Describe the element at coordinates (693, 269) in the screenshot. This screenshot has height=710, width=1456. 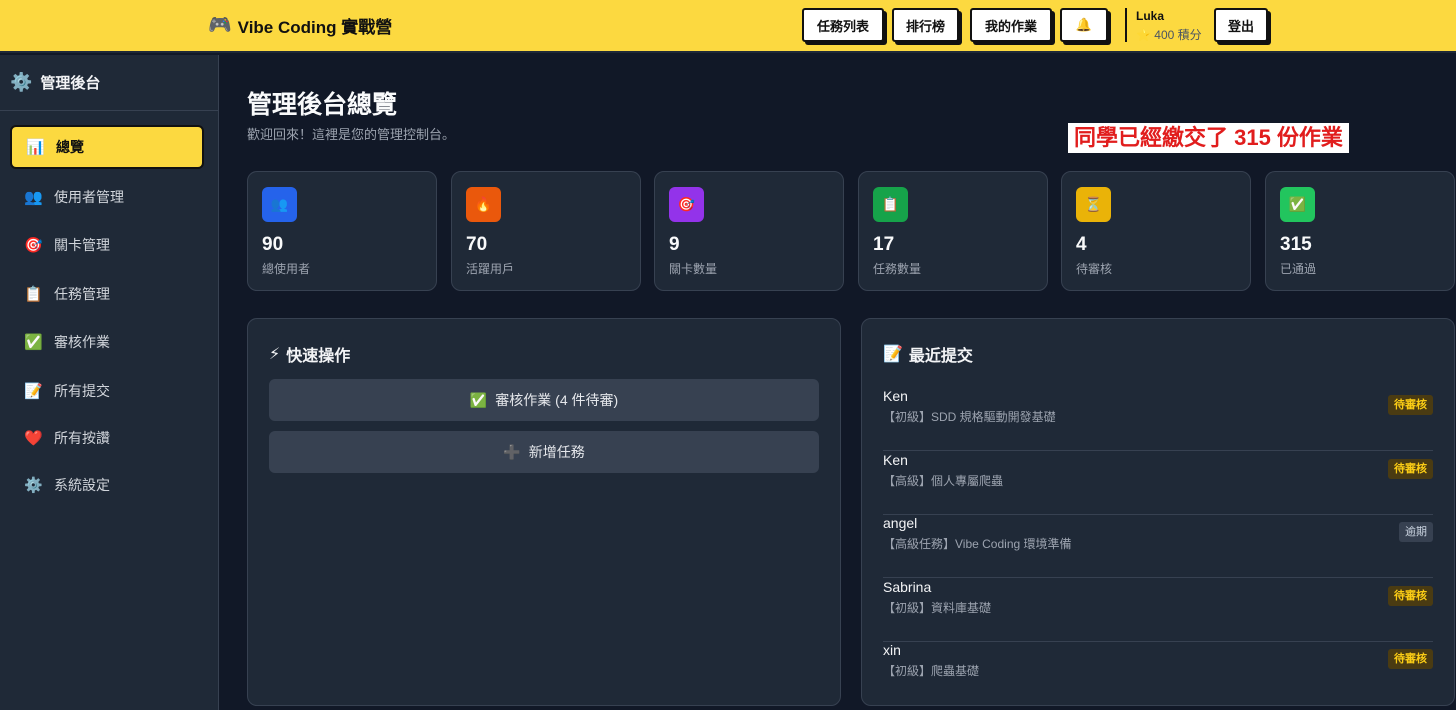
I see `stat-label: 關卡數量` at that location.